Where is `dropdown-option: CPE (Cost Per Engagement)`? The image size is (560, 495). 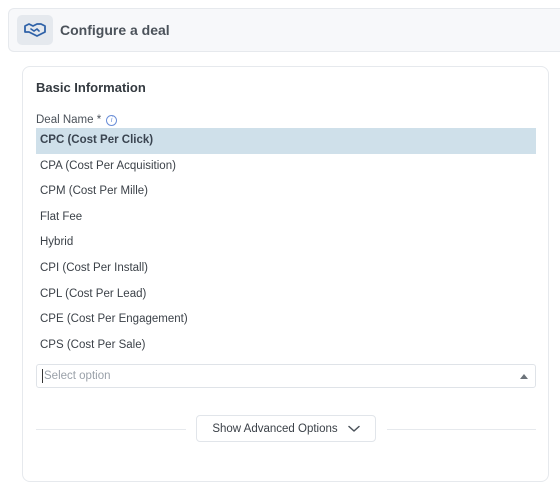
dropdown-option: CPE (Cost Per Engagement) is located at coordinates (286, 320).